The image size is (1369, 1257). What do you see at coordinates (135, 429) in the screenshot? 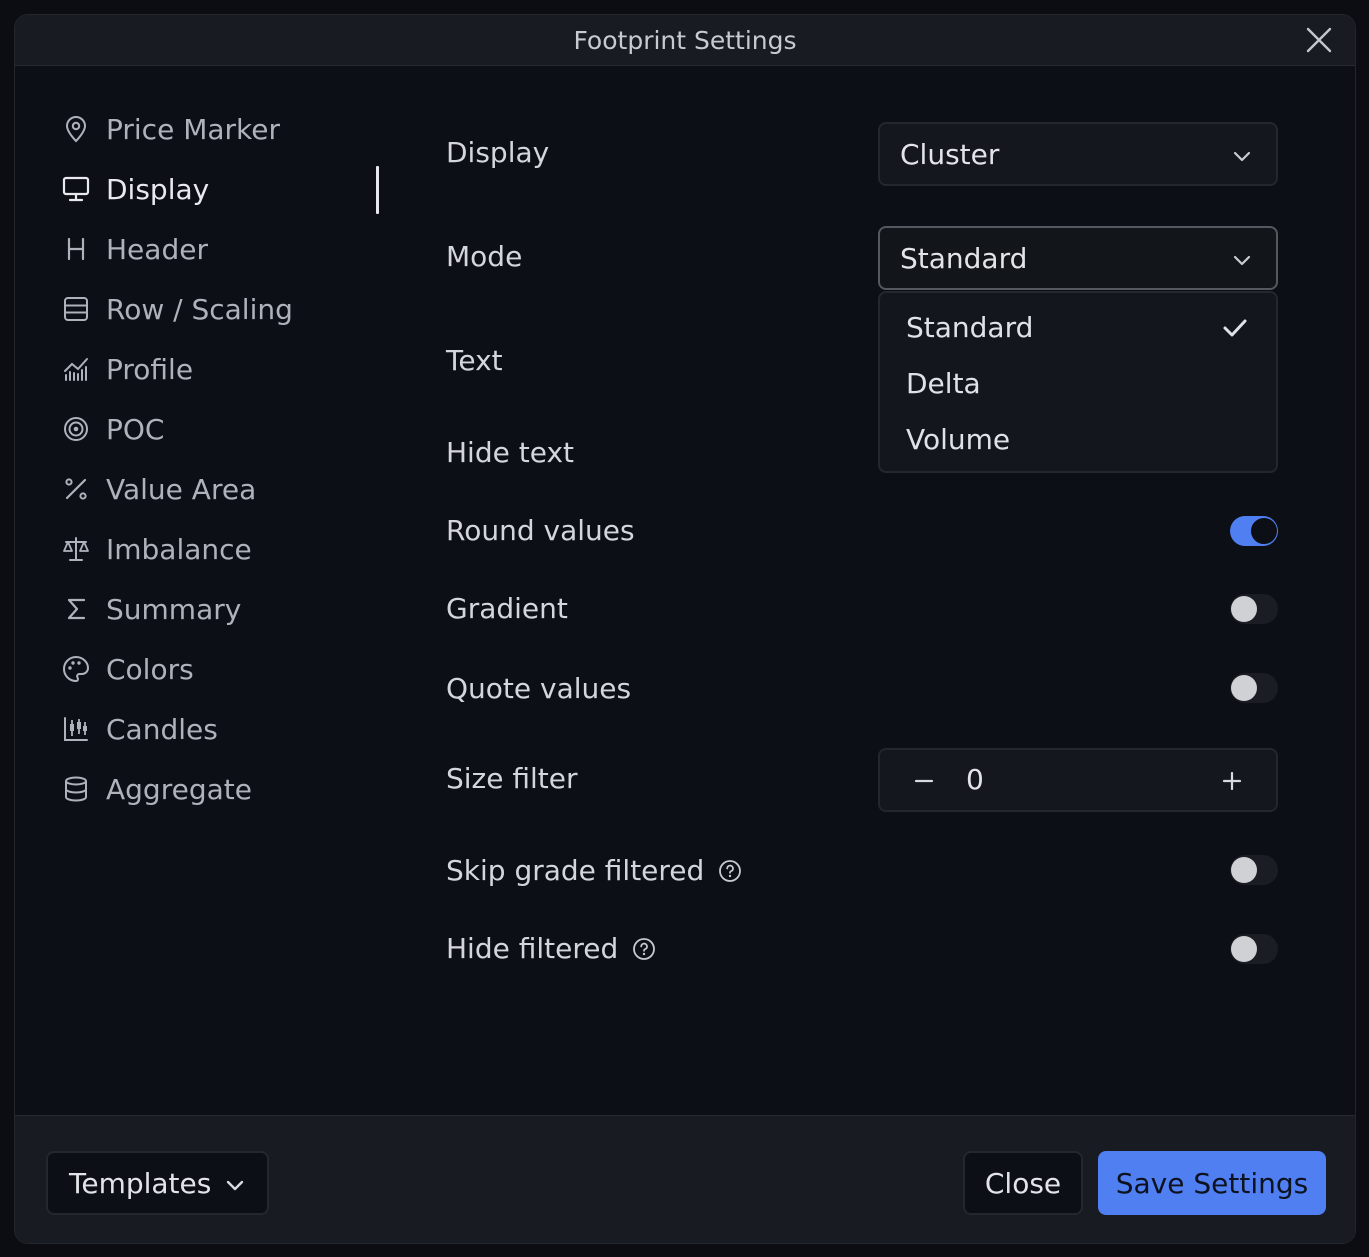
I see `sidebar-item-label: POC` at bounding box center [135, 429].